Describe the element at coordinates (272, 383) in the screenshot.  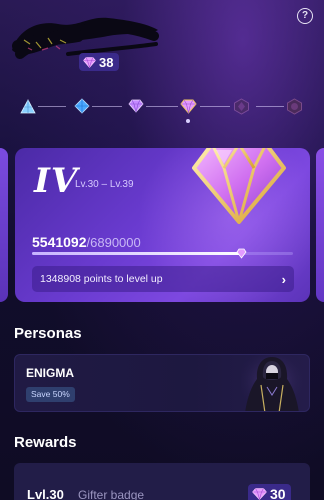
I see `enigma-persona-figure` at that location.